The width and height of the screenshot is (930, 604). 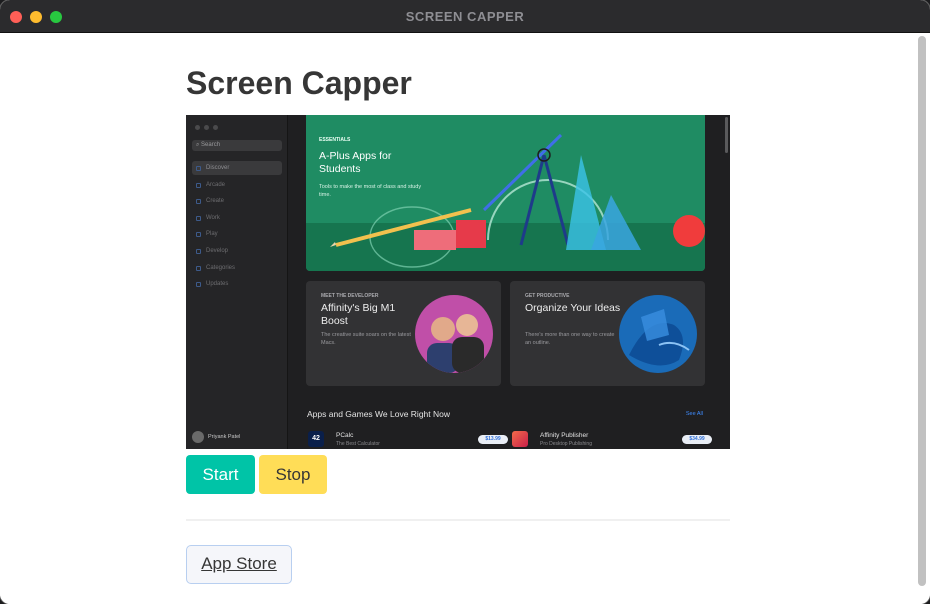 I want to click on page-title: Screen Capper, so click(x=299, y=83).